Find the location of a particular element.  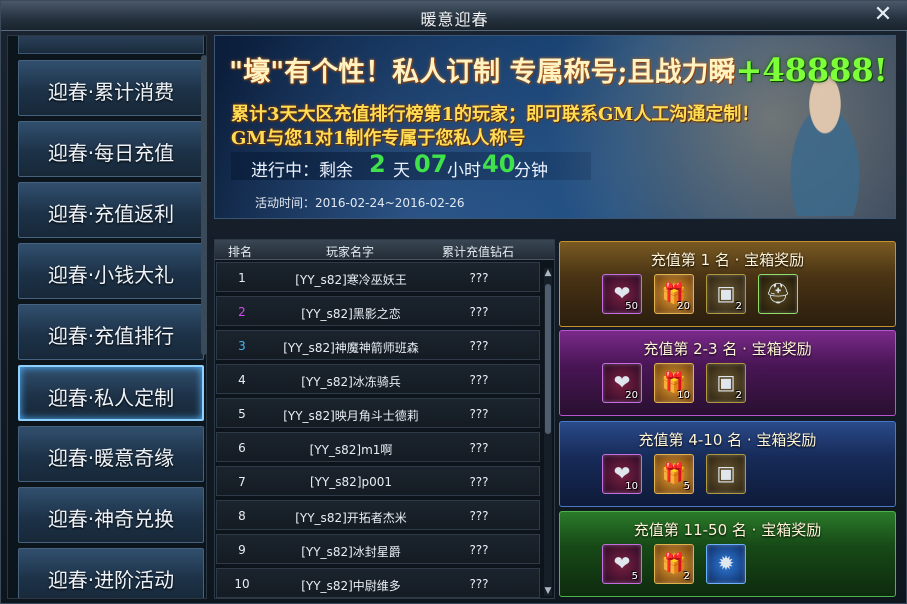

scroll-down-icon: ▼ is located at coordinates (548, 591).